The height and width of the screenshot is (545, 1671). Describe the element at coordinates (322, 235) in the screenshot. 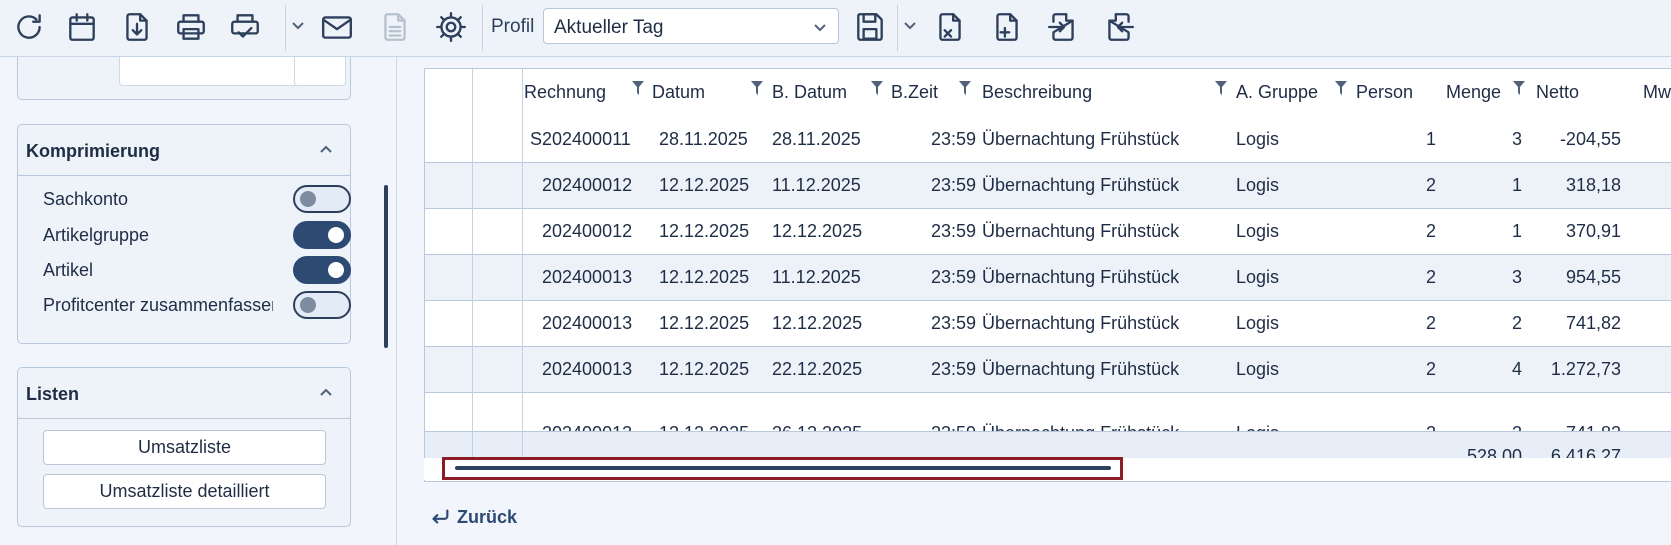

I see `artikelgruppe-toggle` at that location.